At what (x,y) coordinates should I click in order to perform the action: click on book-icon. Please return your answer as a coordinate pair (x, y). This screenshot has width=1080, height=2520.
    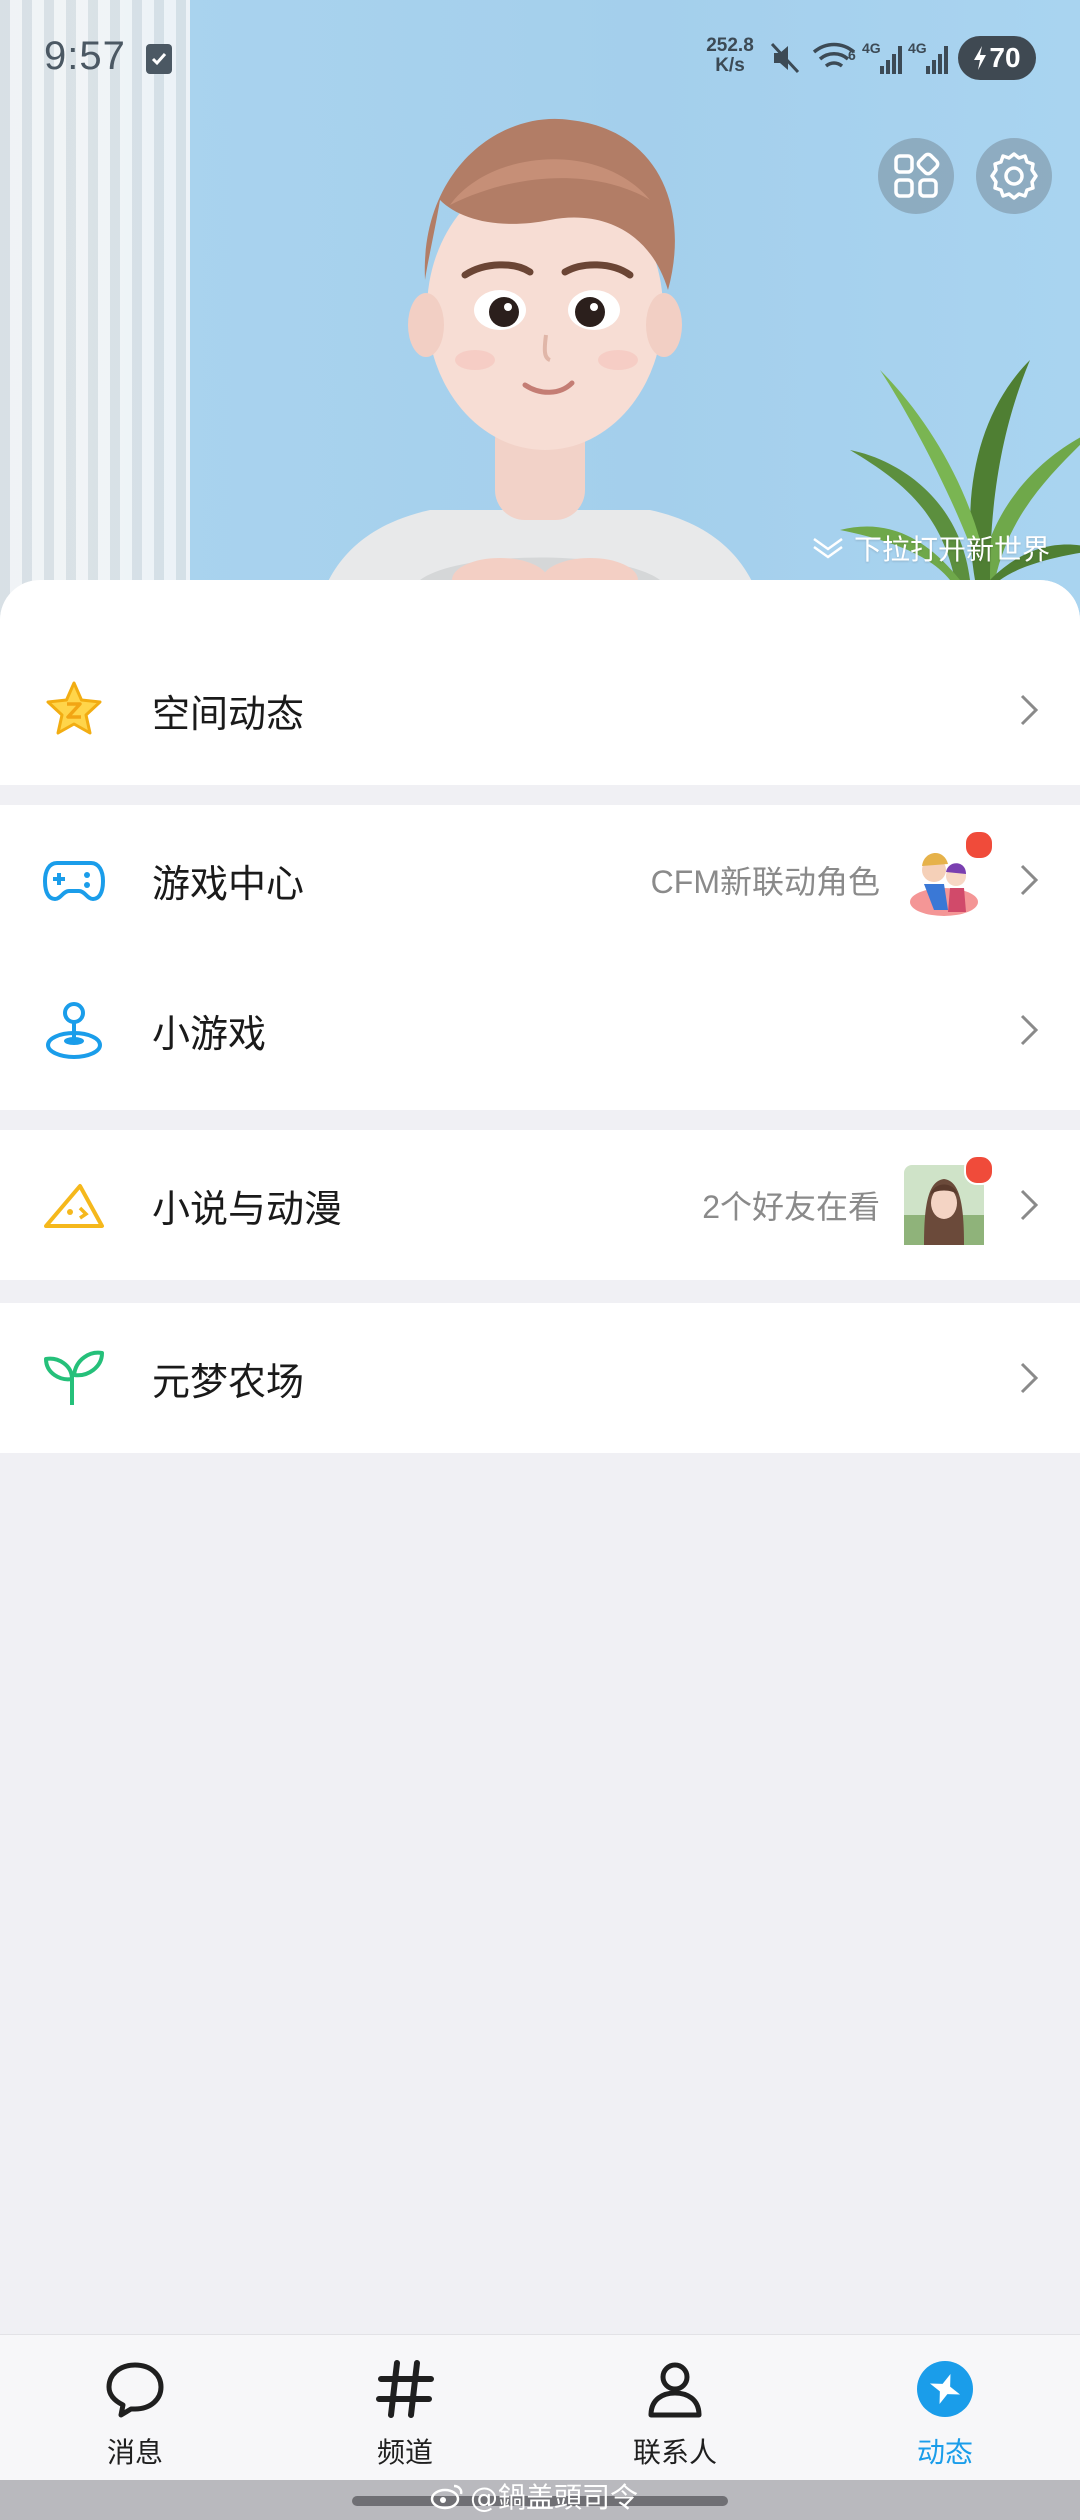
    Looking at the image, I should click on (74, 1205).